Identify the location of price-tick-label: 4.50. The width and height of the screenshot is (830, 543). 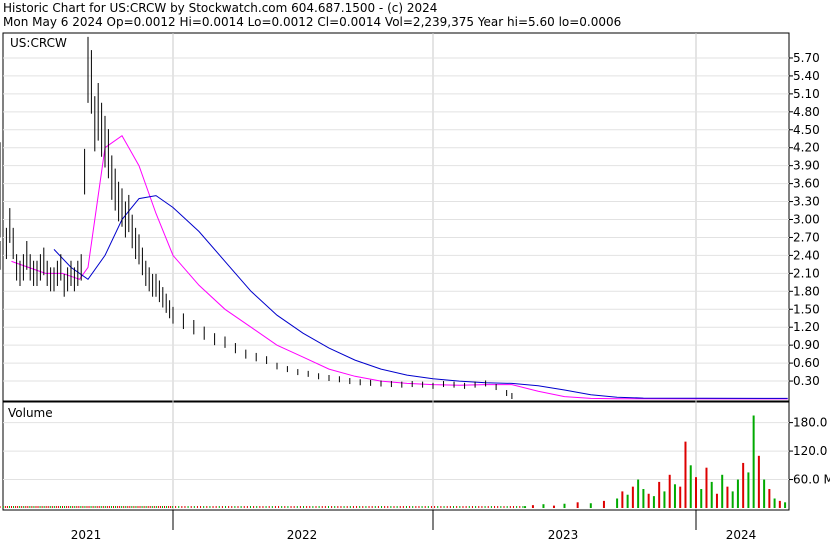
(806, 130).